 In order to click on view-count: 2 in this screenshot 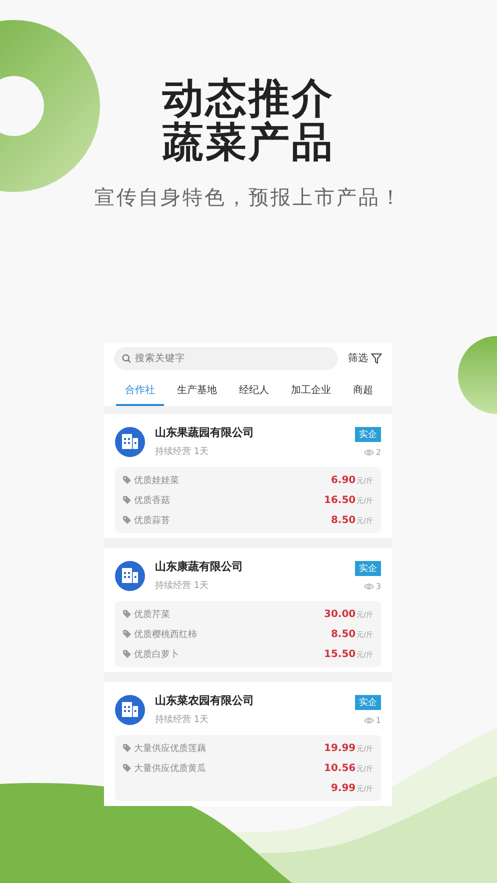, I will do `click(378, 452)`.